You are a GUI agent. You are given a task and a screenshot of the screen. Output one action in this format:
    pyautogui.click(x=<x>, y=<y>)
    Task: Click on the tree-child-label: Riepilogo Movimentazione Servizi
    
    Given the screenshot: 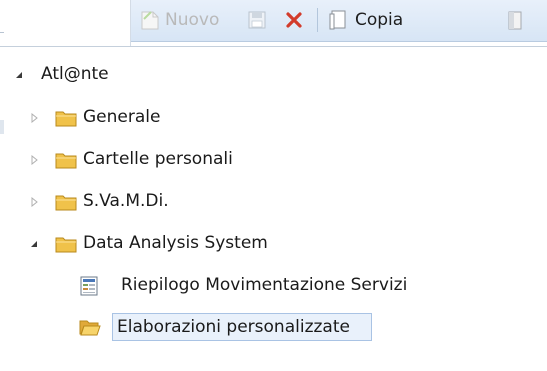 What is the action you would take?
    pyautogui.click(x=264, y=285)
    